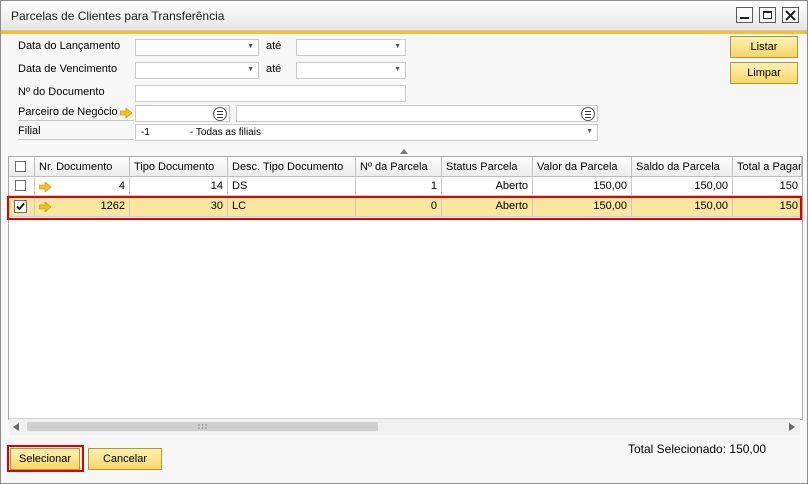 This screenshot has height=484, width=808. I want to click on title-bar: Parcelas de Clientes para Transferência, so click(404, 16).